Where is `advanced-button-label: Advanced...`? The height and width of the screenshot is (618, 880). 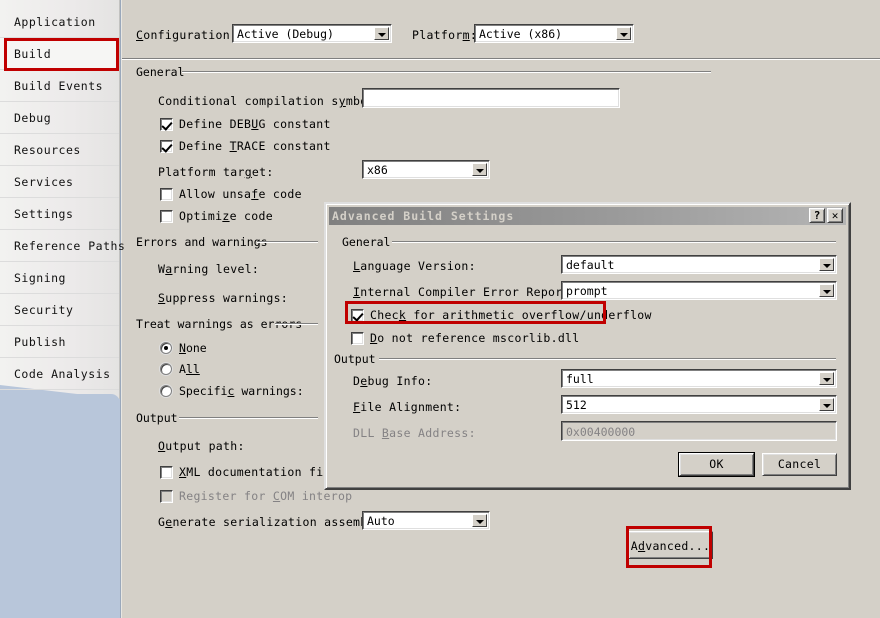
advanced-button-label: Advanced... is located at coordinates (670, 546).